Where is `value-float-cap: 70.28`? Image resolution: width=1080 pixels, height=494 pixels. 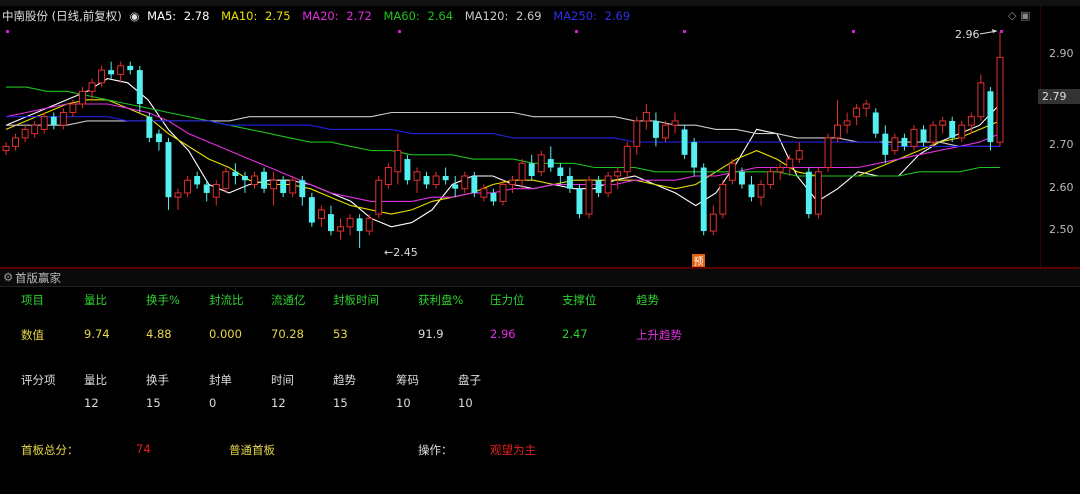
value-float-cap: 70.28 is located at coordinates (287, 334).